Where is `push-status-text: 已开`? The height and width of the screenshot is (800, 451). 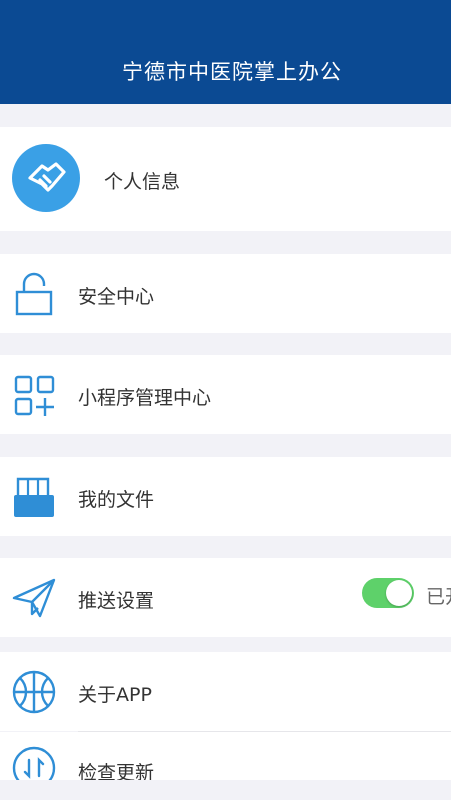
push-status-text: 已开 is located at coordinates (438, 597).